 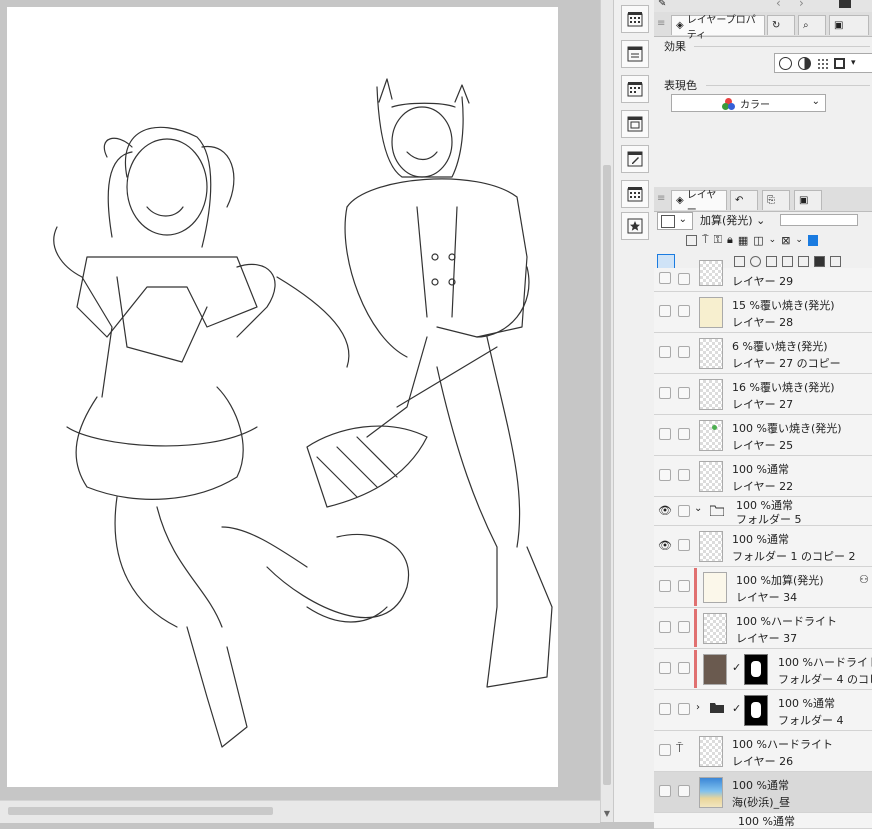 What do you see at coordinates (763, 821) in the screenshot?
I see `layer-row: 100 %通常` at bounding box center [763, 821].